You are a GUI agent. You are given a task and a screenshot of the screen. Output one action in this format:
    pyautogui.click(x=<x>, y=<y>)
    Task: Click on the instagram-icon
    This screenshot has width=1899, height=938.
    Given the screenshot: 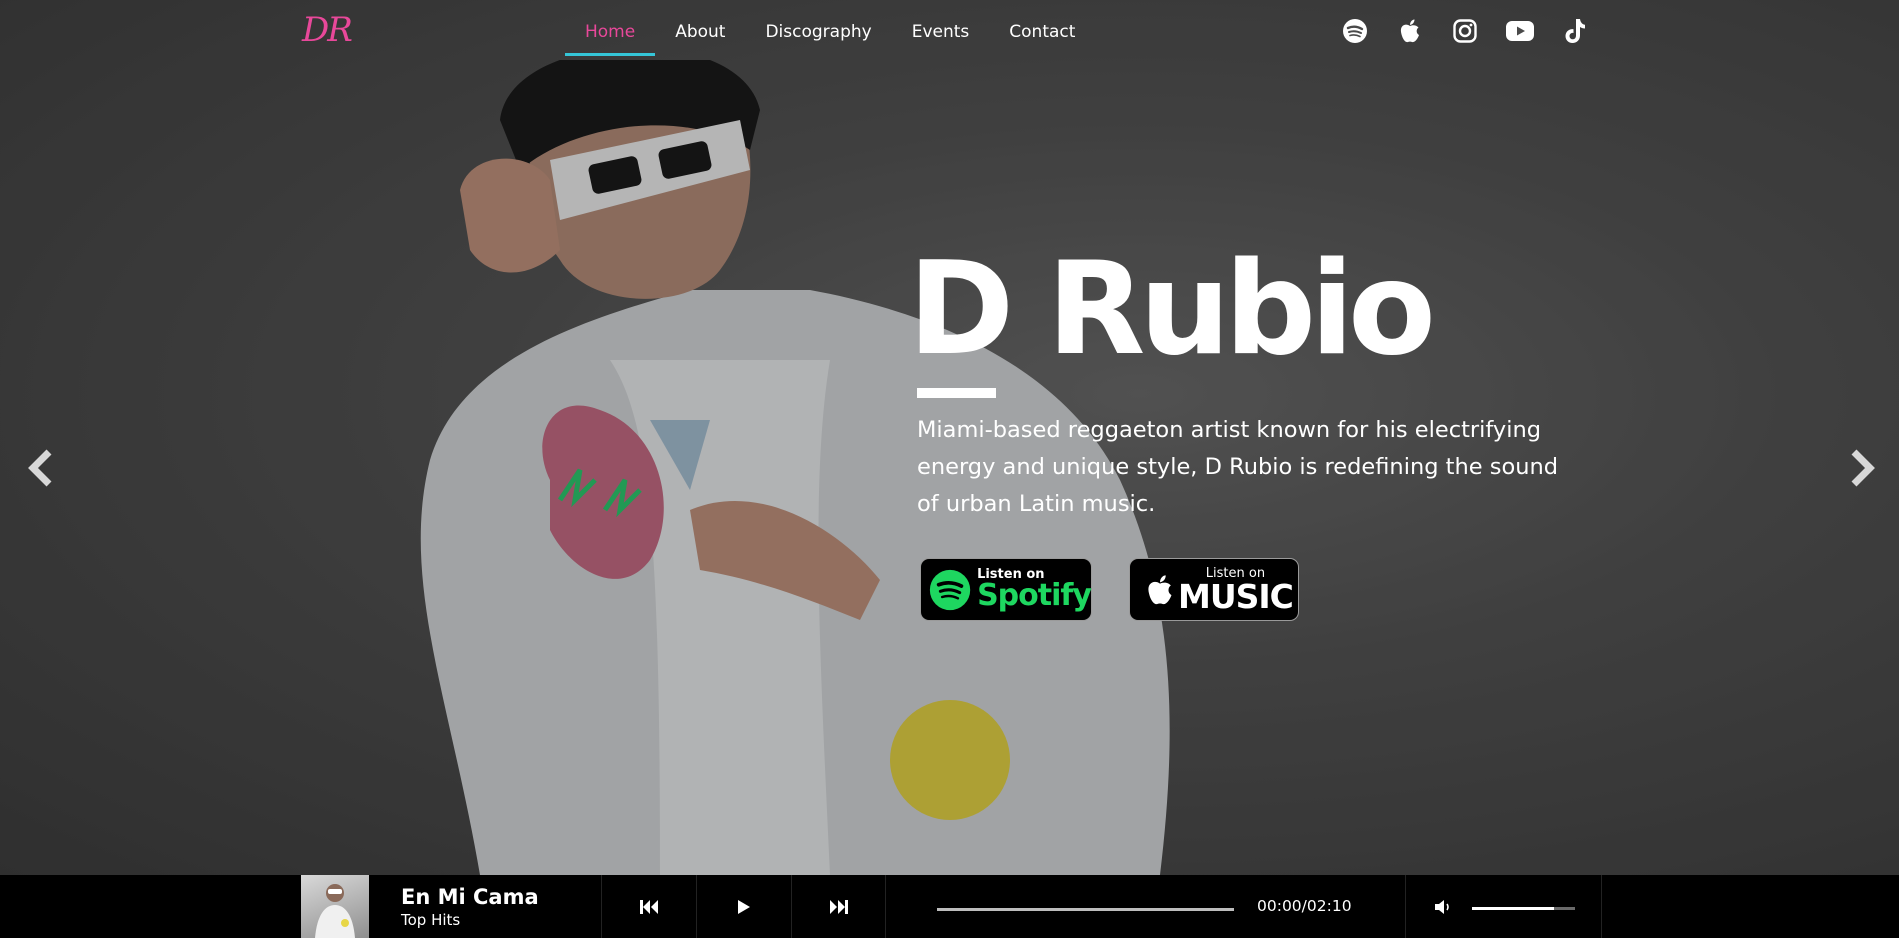 What is the action you would take?
    pyautogui.click(x=1465, y=31)
    